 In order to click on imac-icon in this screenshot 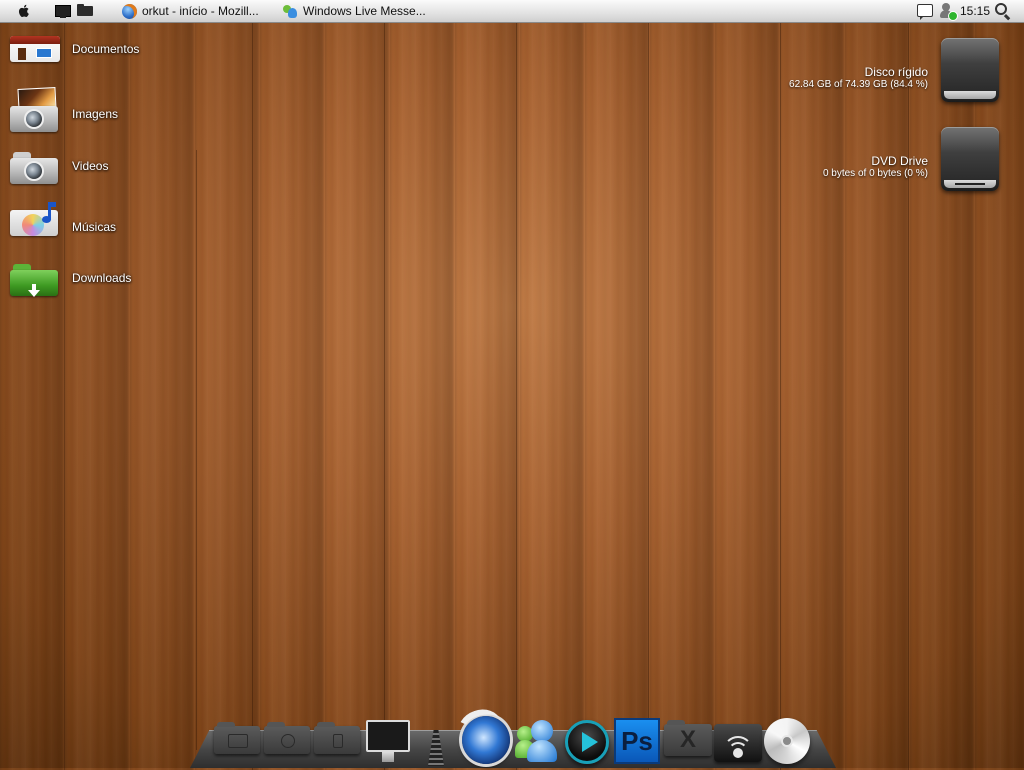, I will do `click(388, 741)`.